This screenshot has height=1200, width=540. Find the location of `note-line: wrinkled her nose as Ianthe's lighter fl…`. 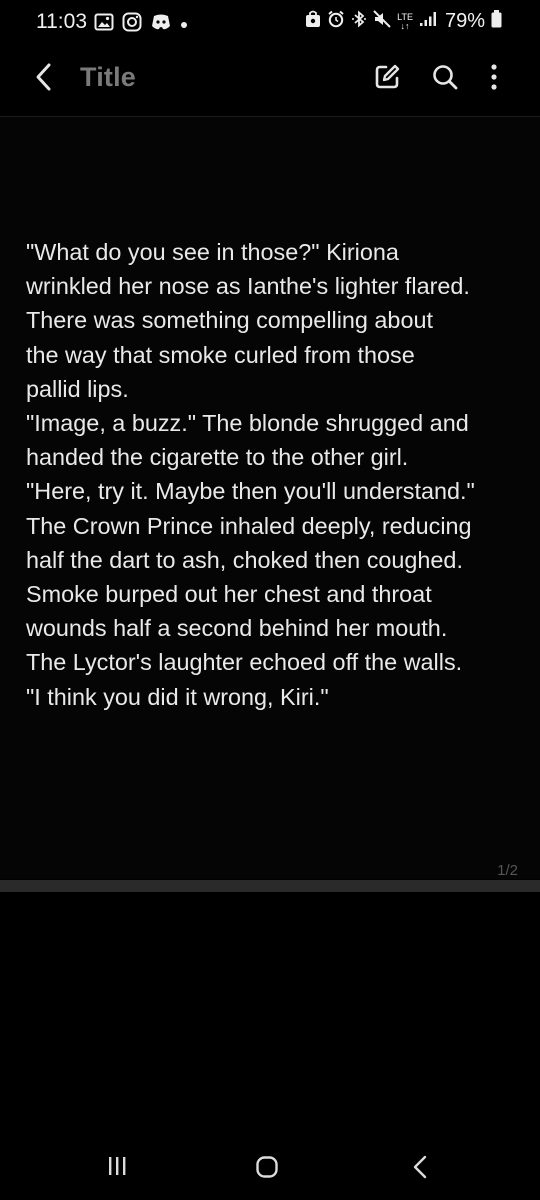

note-line: wrinkled her nose as Ianthe's lighter fl… is located at coordinates (248, 286).